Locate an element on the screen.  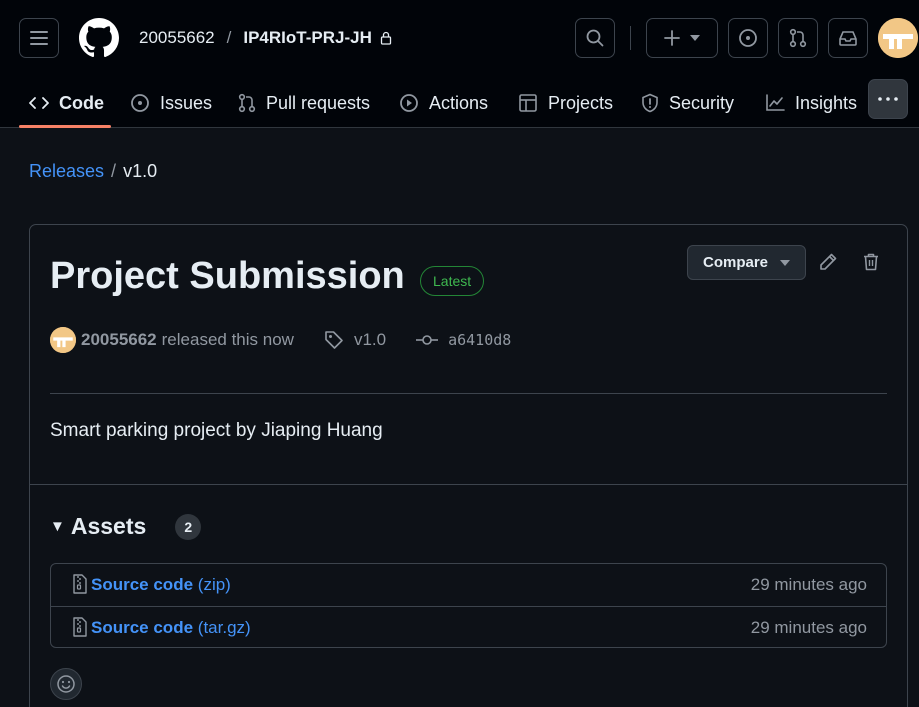
user-avatar is located at coordinates (898, 38).